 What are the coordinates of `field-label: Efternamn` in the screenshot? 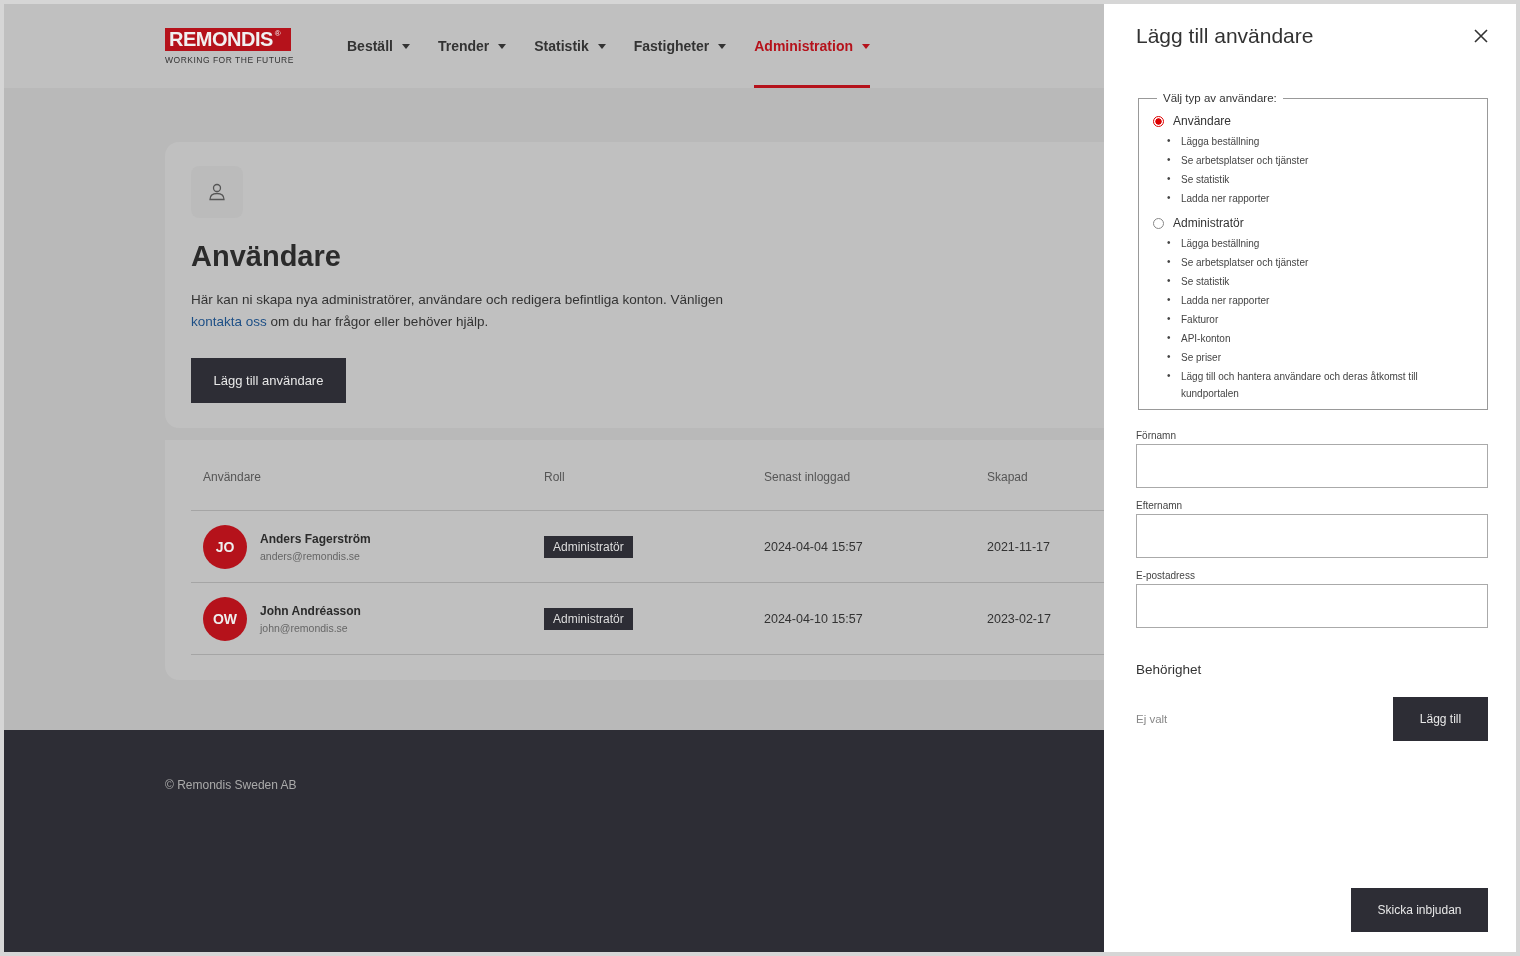 It's located at (1160, 505).